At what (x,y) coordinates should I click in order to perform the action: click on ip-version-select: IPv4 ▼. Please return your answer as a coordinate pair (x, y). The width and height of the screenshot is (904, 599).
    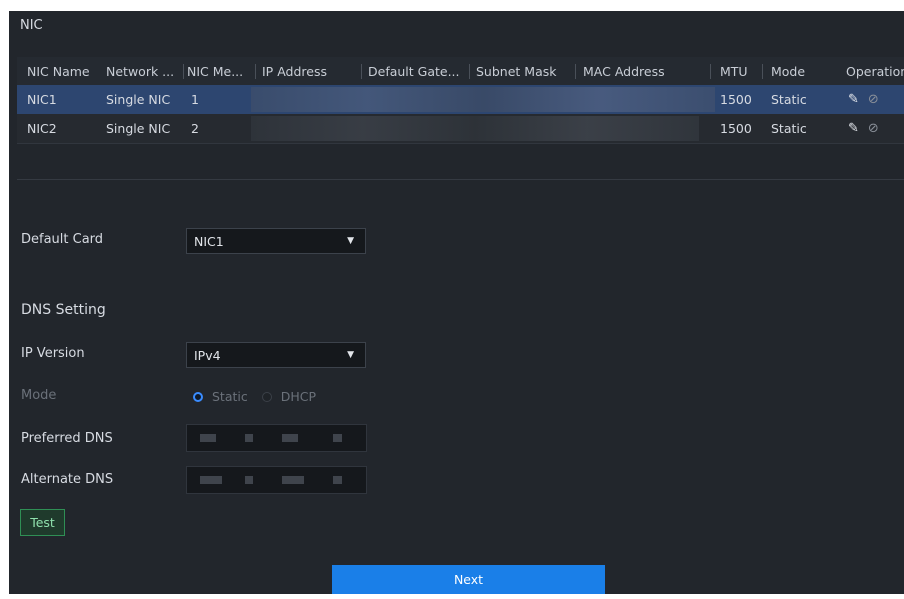
    Looking at the image, I should click on (276, 355).